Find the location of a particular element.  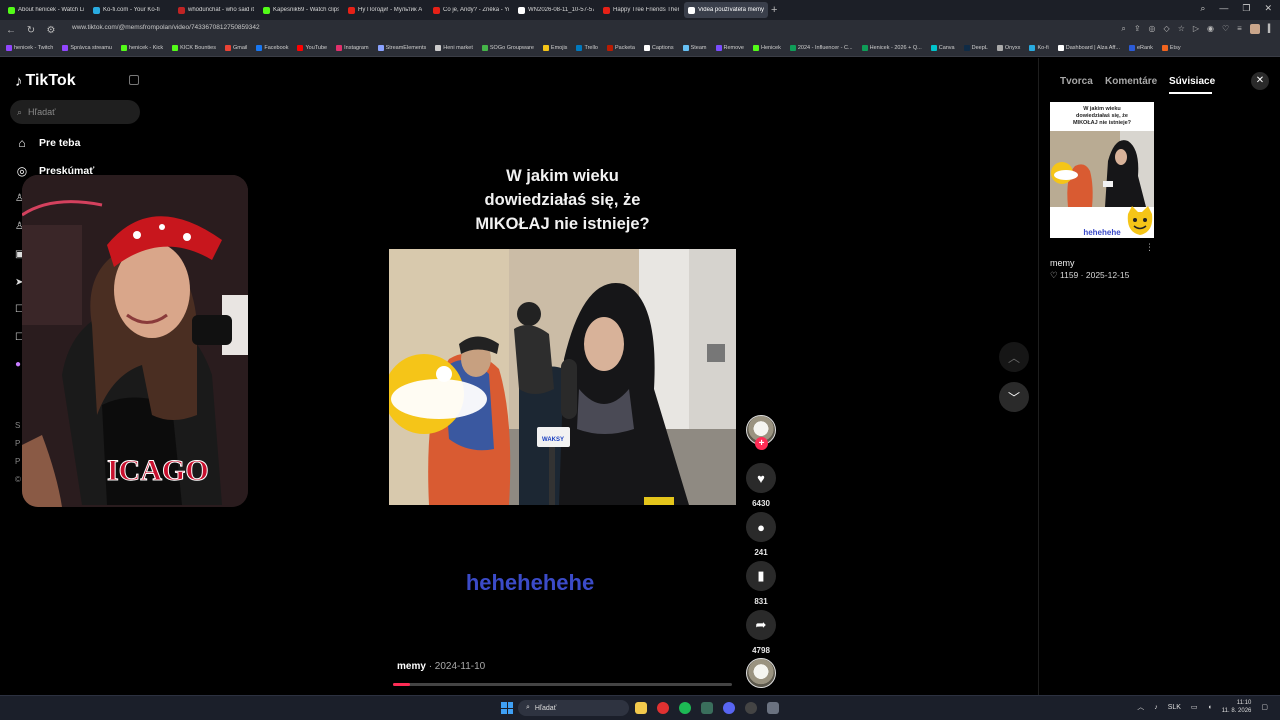

clock: 11:10 11. 8. 2026 is located at coordinates (1237, 707).